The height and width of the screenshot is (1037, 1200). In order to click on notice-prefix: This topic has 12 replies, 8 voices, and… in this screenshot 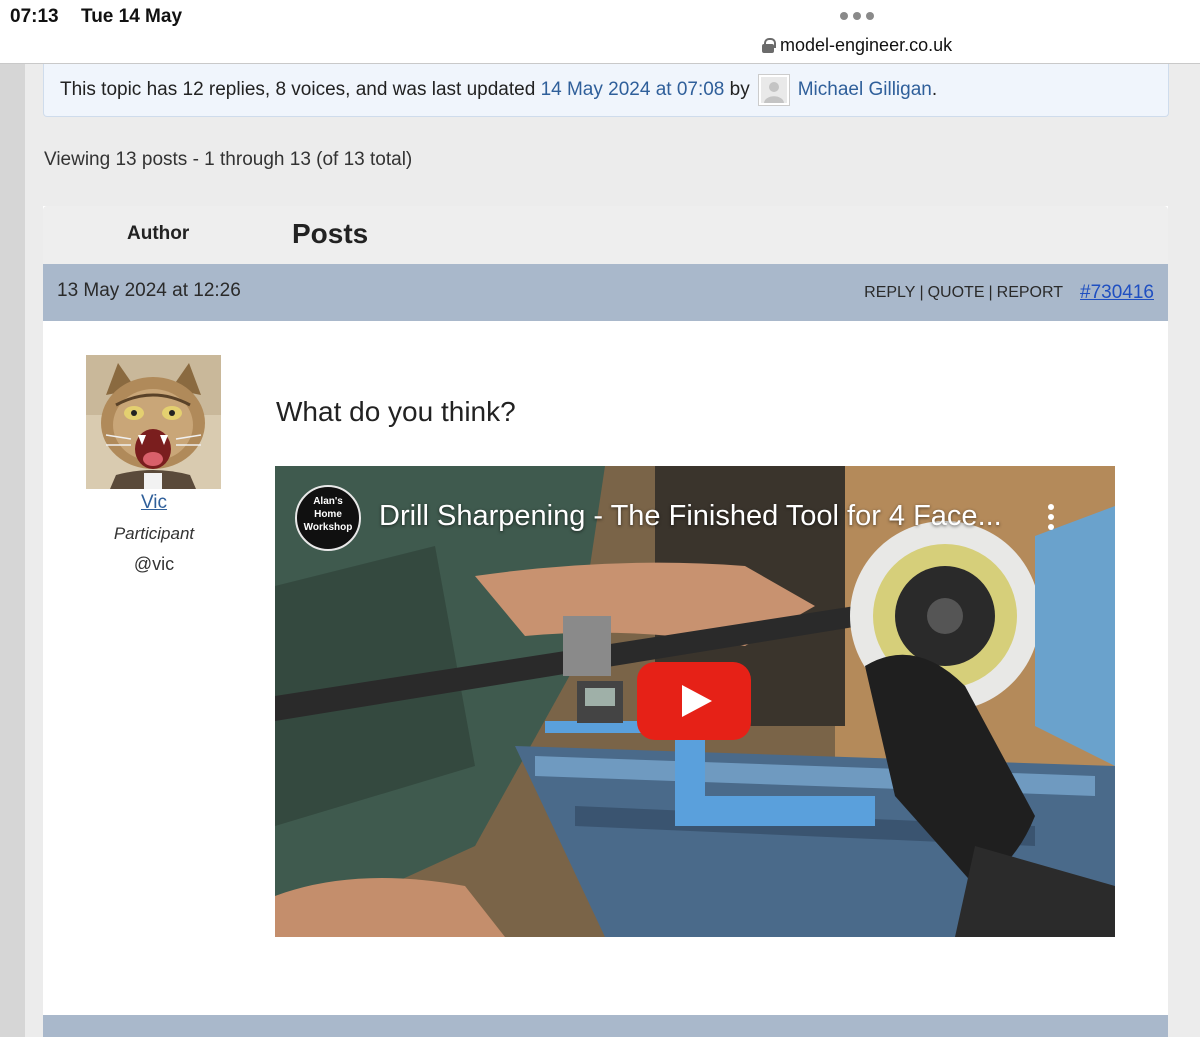, I will do `click(298, 89)`.